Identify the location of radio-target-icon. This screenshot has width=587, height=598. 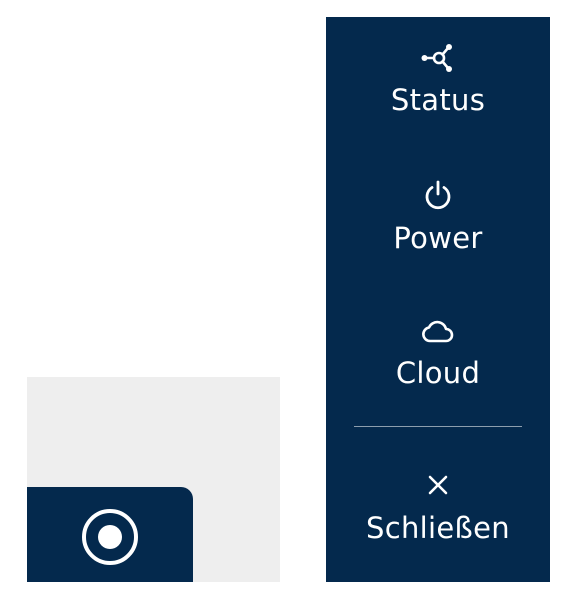
(110, 537).